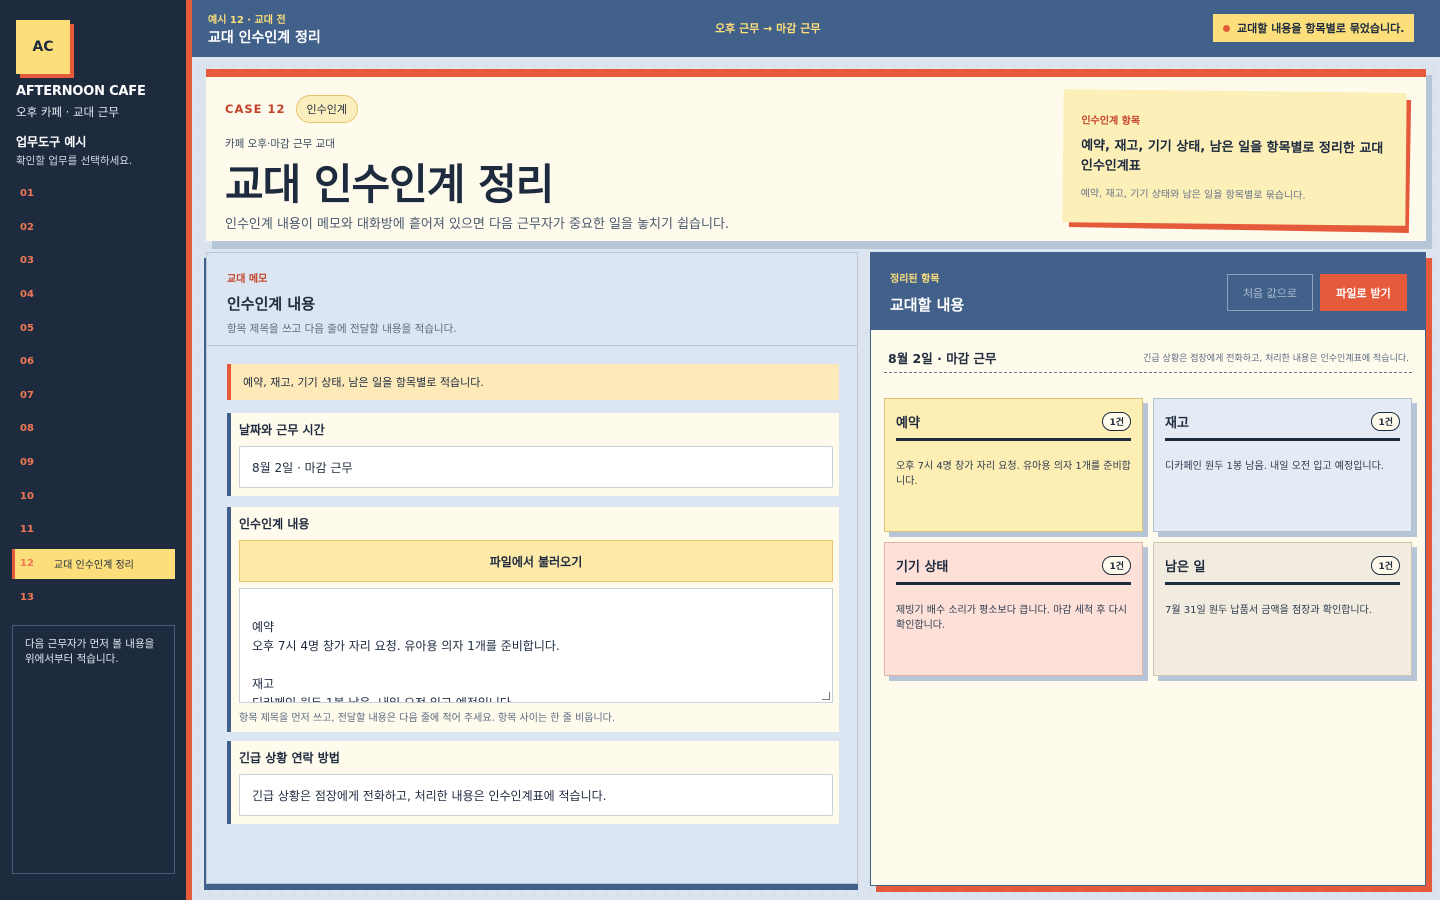 Image resolution: width=1440 pixels, height=900 pixels. I want to click on sticky-note-title: 예약, 재고, 기기 상태, 남은 일을 항목별로 정리한 교대 인수인계표, so click(1232, 156).